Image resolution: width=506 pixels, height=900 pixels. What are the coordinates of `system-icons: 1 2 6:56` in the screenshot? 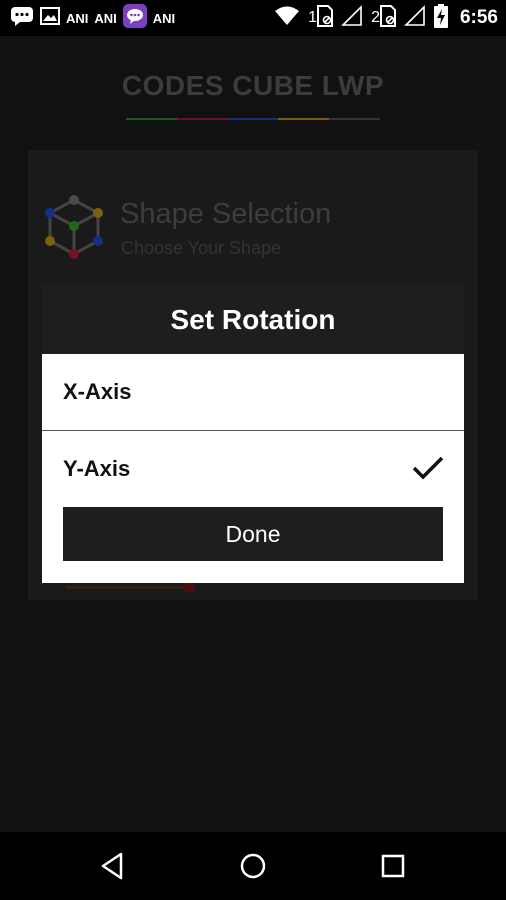 It's located at (386, 18).